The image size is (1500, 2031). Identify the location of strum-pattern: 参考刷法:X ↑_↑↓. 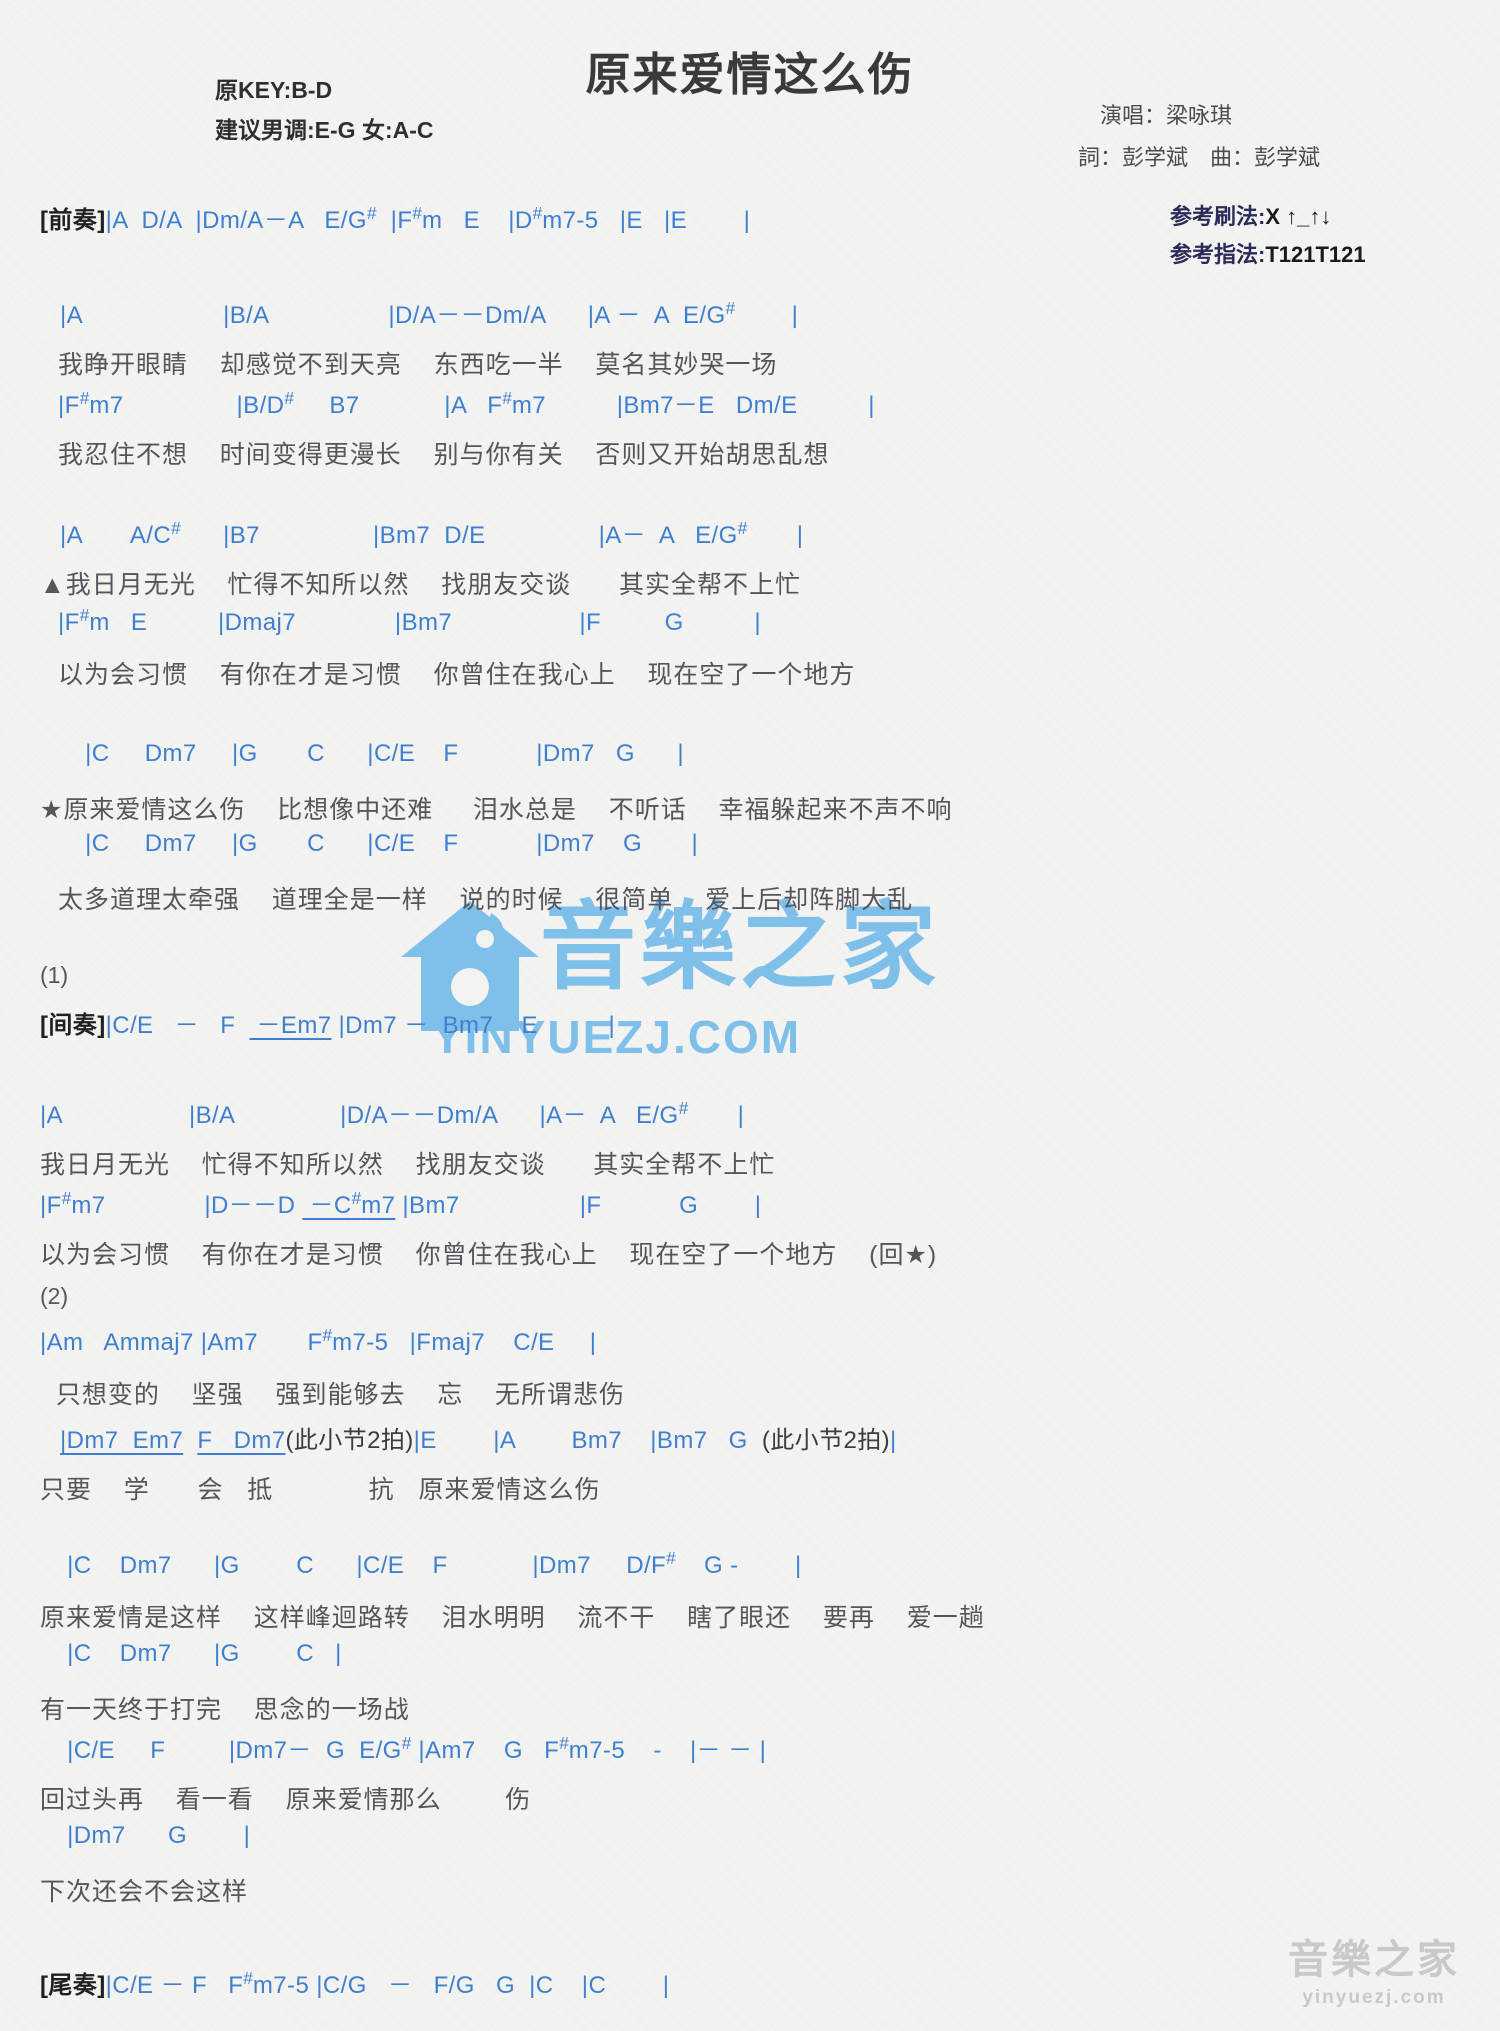
(1268, 217).